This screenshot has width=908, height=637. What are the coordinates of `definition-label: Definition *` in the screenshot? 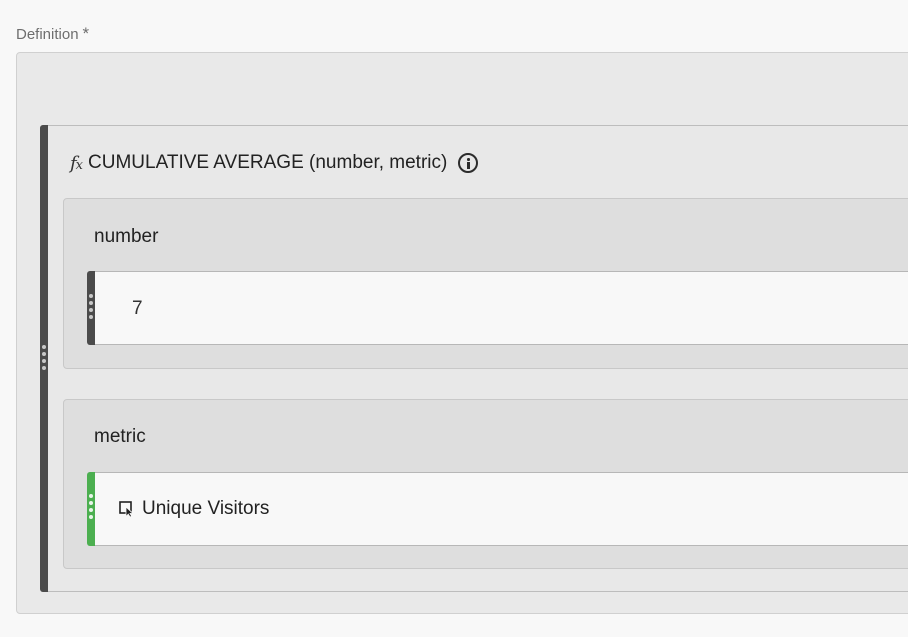 It's located at (52, 34).